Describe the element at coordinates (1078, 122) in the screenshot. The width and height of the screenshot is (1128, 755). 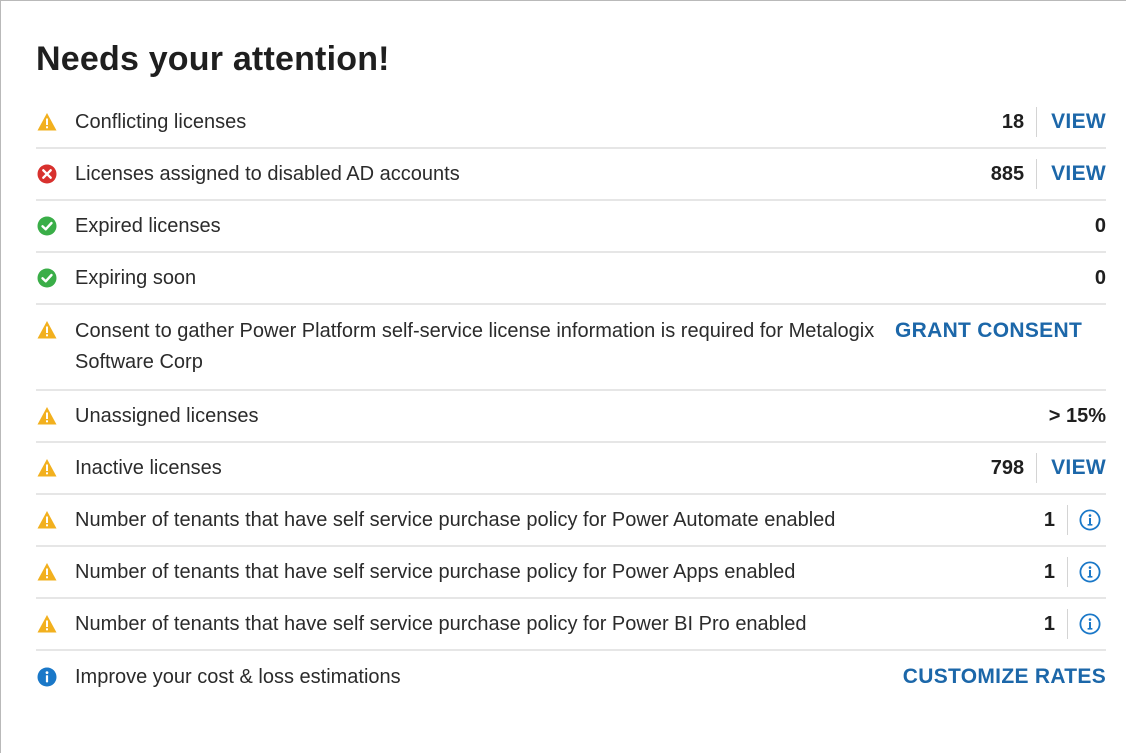
I see `view-conflicting-licenses-link: VIEW` at that location.